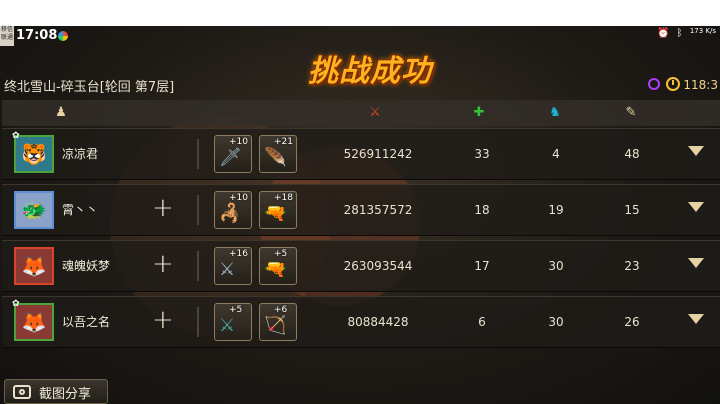  Describe the element at coordinates (80, 210) in the screenshot. I see `player-name: 霄丶丶` at that location.